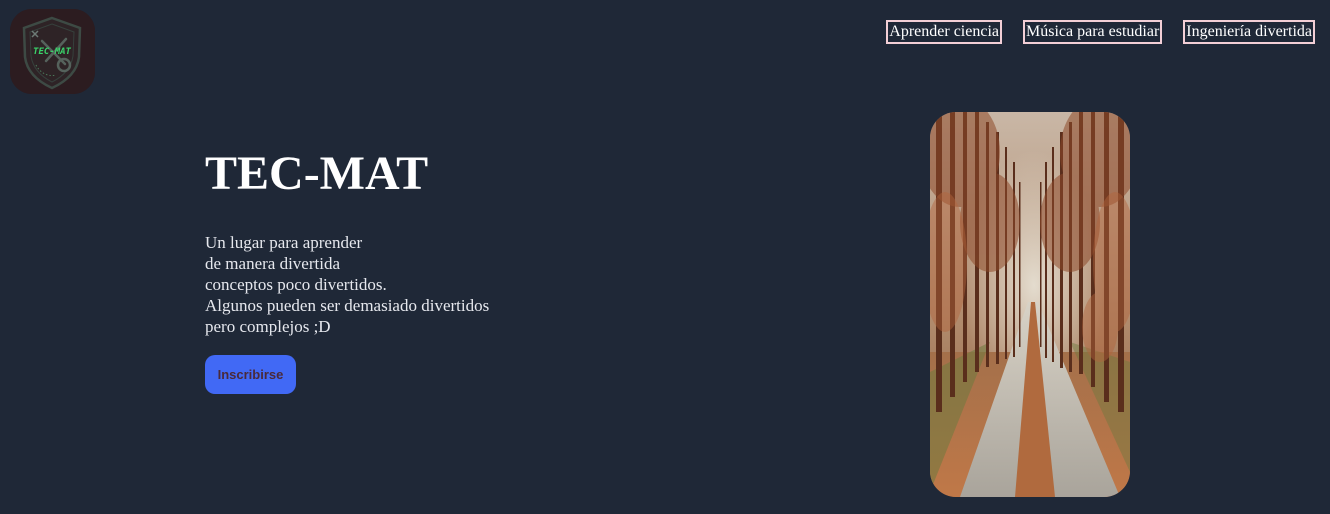  I want to click on logo-text: TEC-MAT, so click(52, 52).